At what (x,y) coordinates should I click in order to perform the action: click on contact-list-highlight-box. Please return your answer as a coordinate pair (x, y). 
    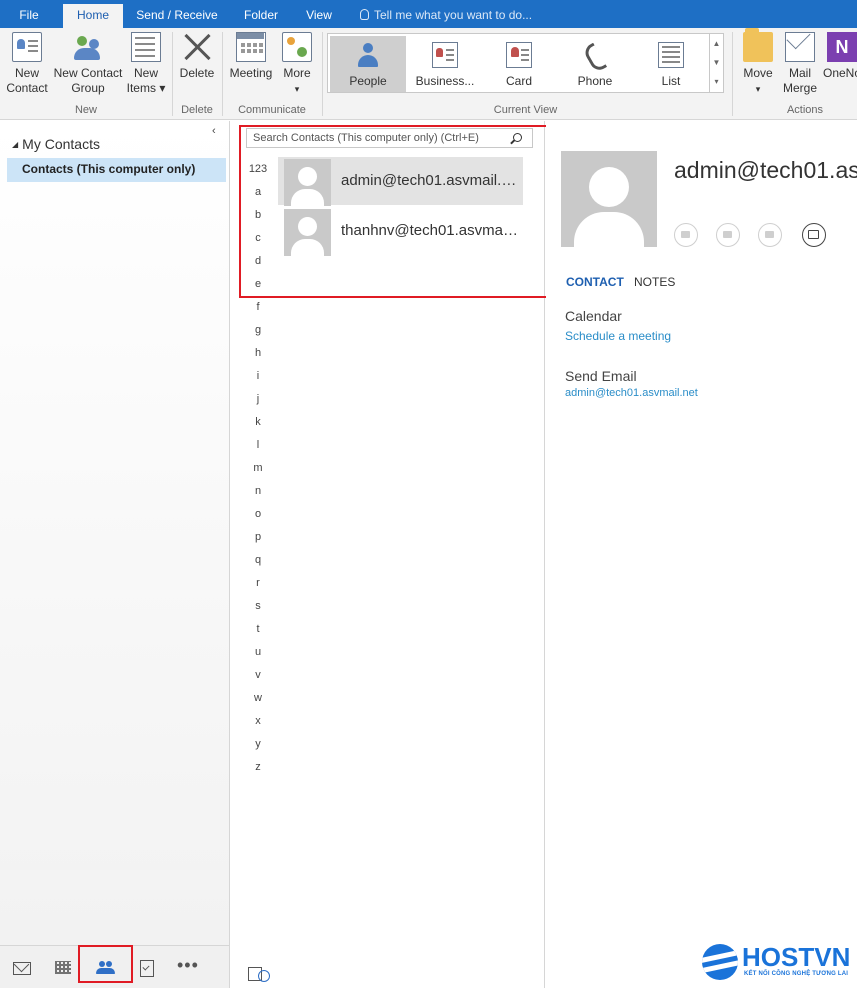
    Looking at the image, I should click on (398, 211).